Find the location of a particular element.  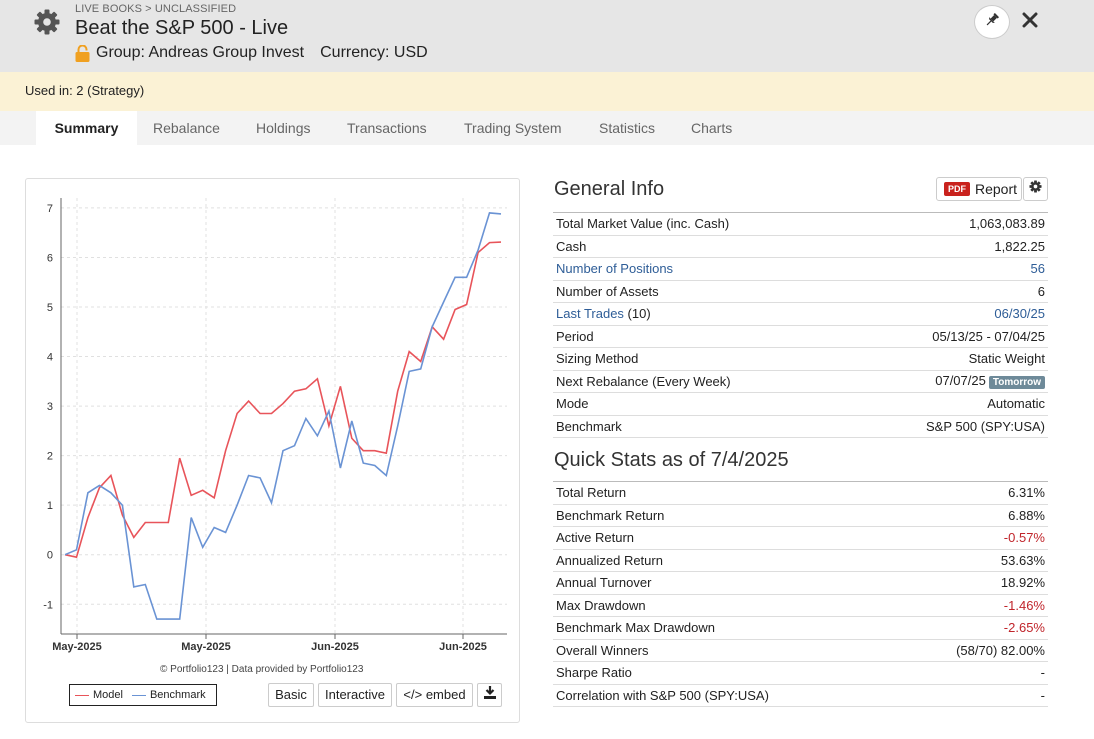

pdf-badge: PDF is located at coordinates (957, 189).